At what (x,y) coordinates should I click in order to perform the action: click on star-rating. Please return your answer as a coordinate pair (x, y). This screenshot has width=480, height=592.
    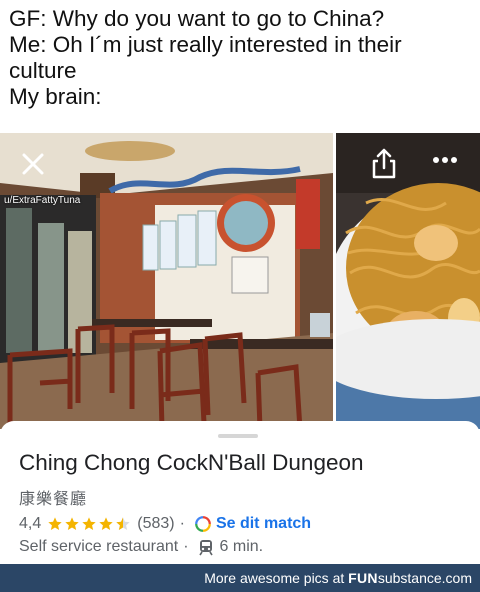
    Looking at the image, I should click on (89, 524).